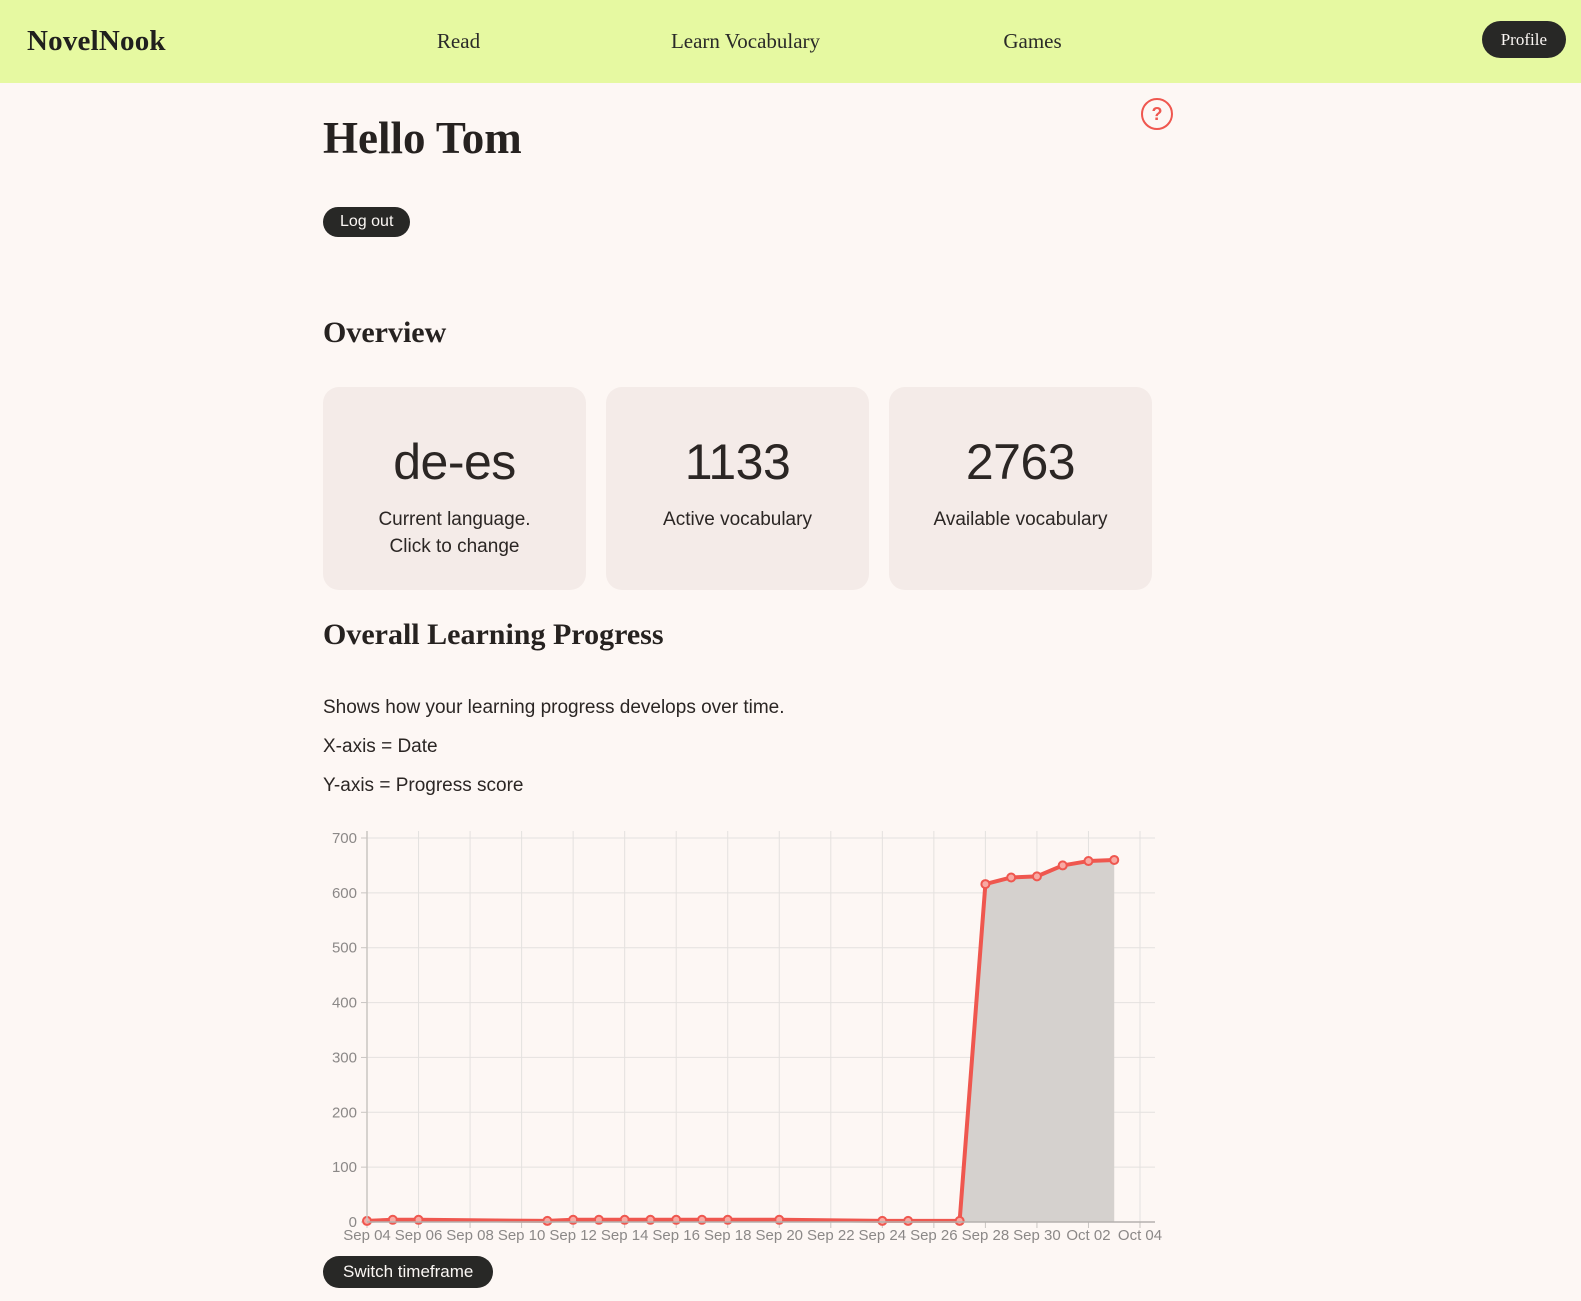  I want to click on svg-text: Sep 04, so click(367, 1235).